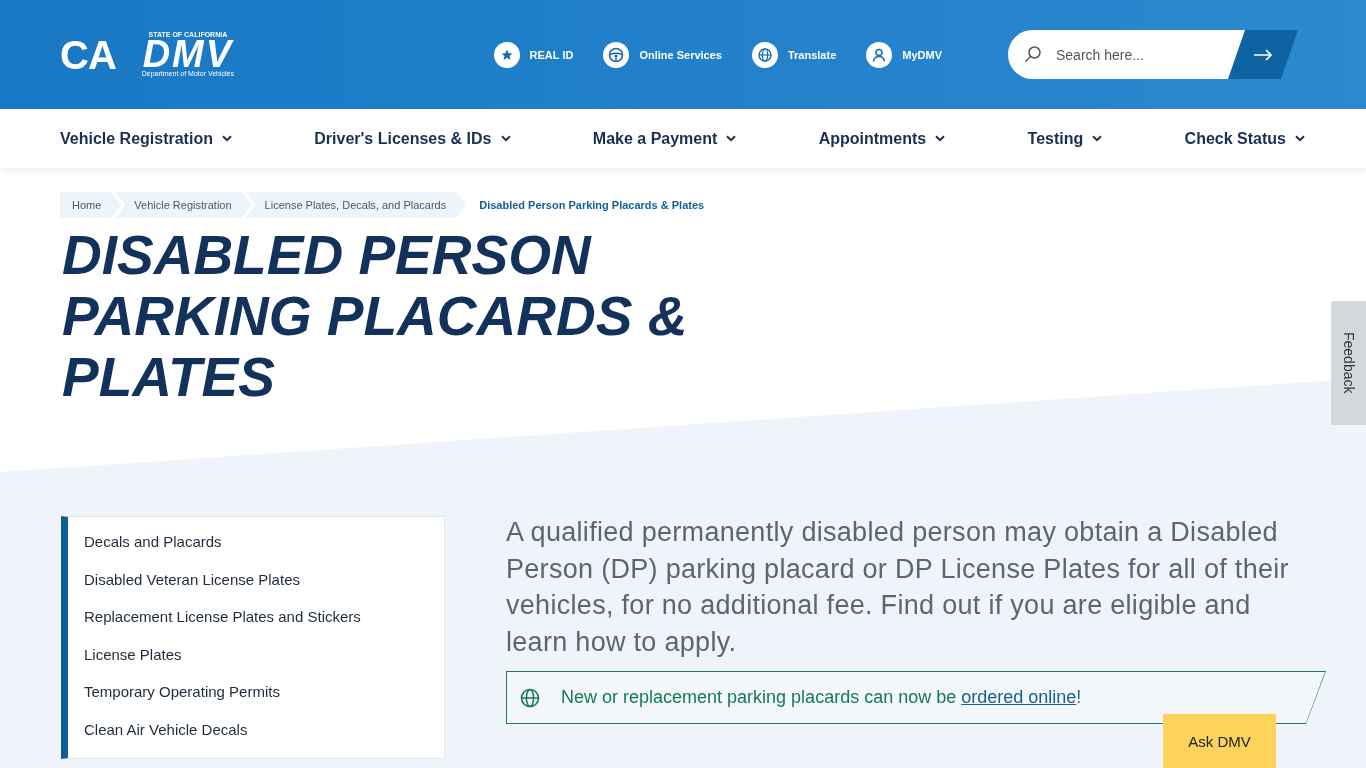  Describe the element at coordinates (1244, 138) in the screenshot. I see `nav-menu-item: Check Status` at that location.